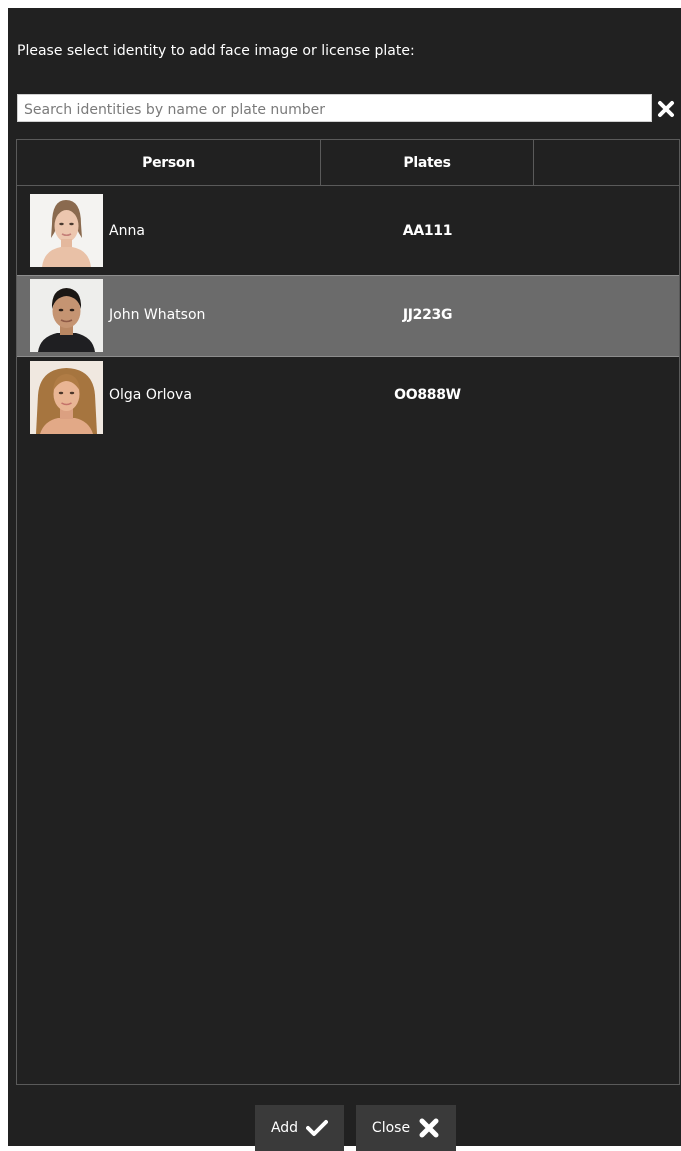  I want to click on table-header: Person Plates, so click(348, 163).